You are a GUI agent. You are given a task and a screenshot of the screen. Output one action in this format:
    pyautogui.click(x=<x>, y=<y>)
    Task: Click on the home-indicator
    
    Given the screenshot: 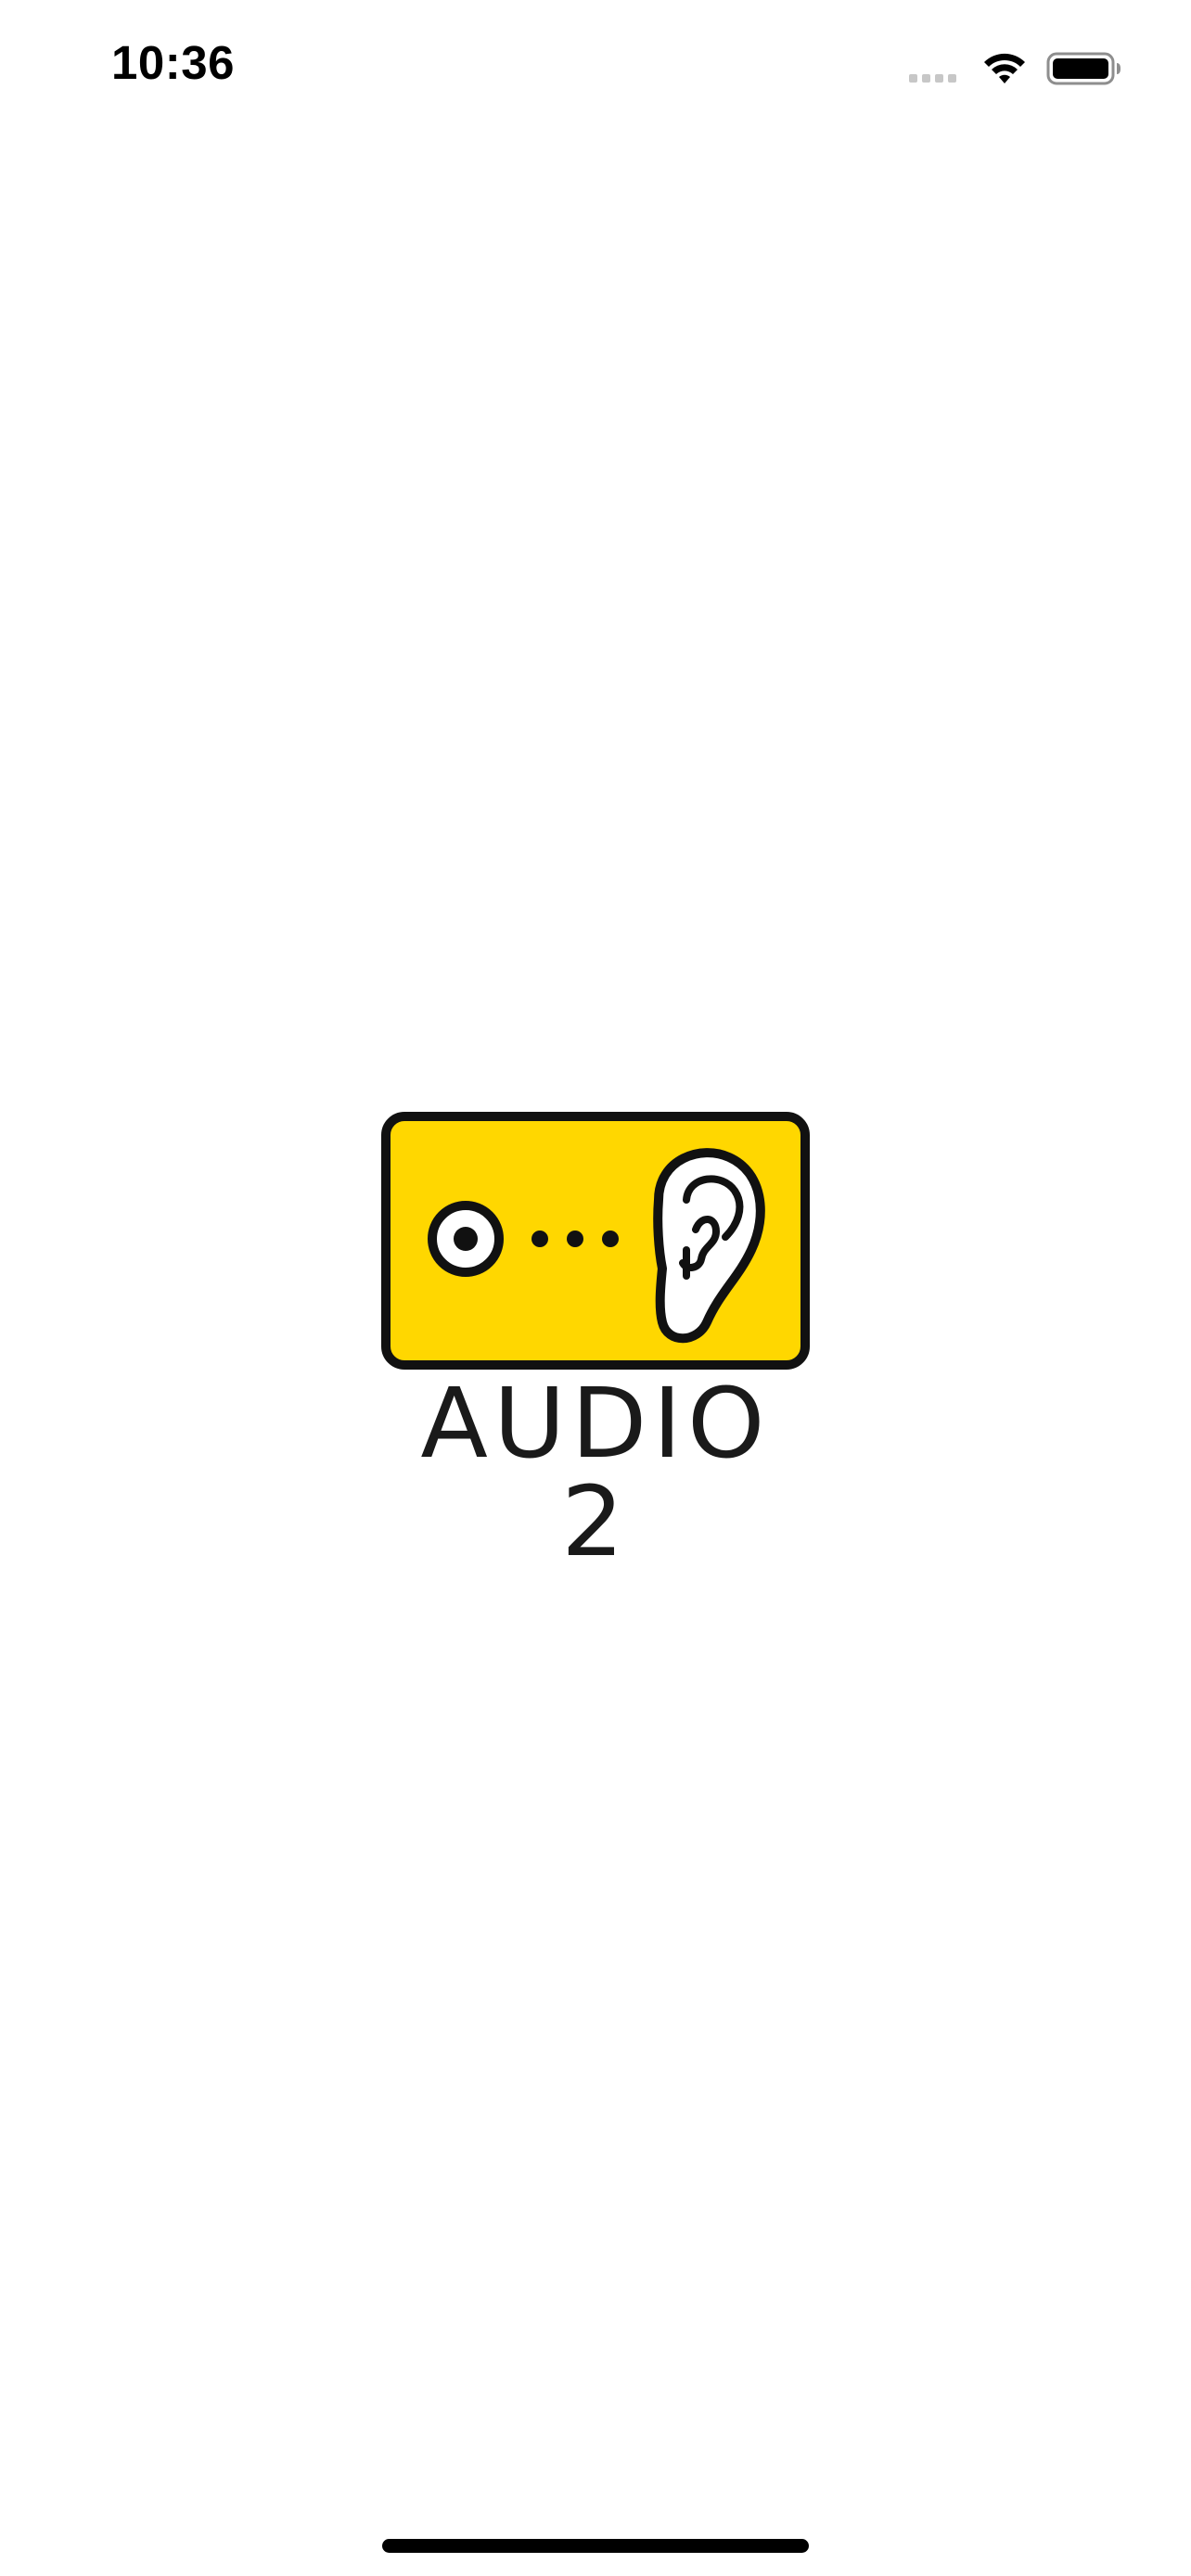 What is the action you would take?
    pyautogui.click(x=595, y=2546)
    